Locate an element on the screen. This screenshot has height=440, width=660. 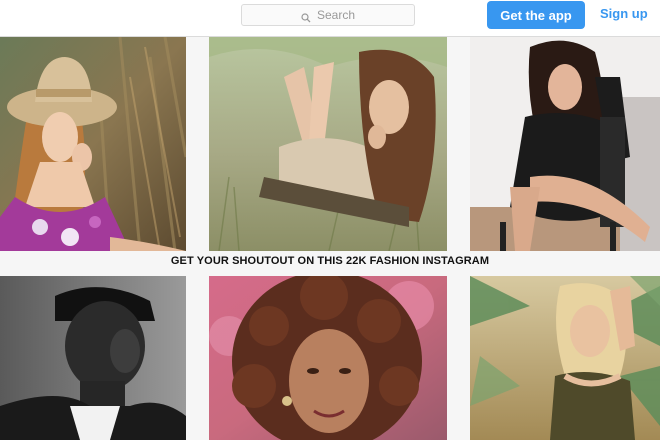
photo-tile-woman-blonde-palms is located at coordinates (565, 358).